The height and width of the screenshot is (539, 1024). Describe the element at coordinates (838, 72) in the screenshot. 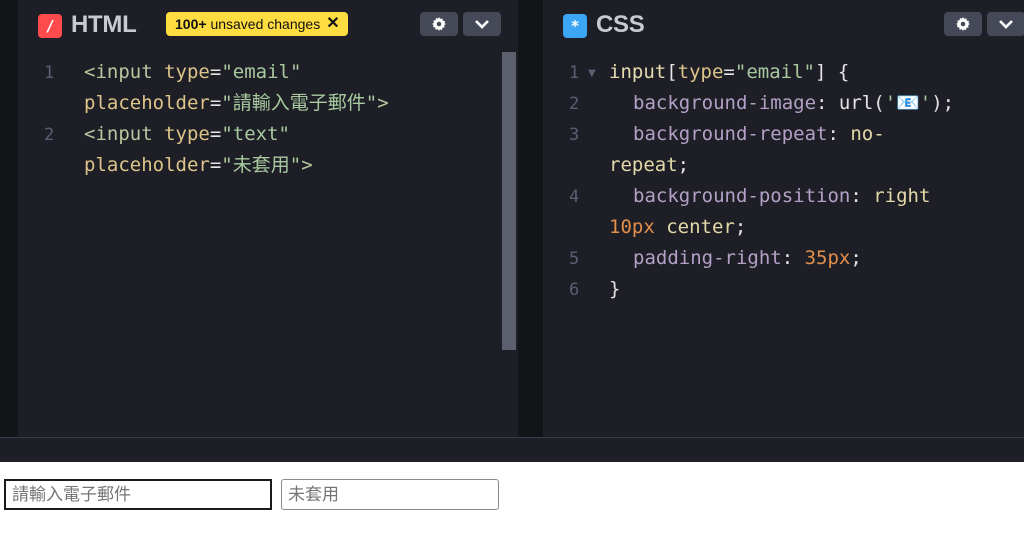

I see `code-token: {` at that location.